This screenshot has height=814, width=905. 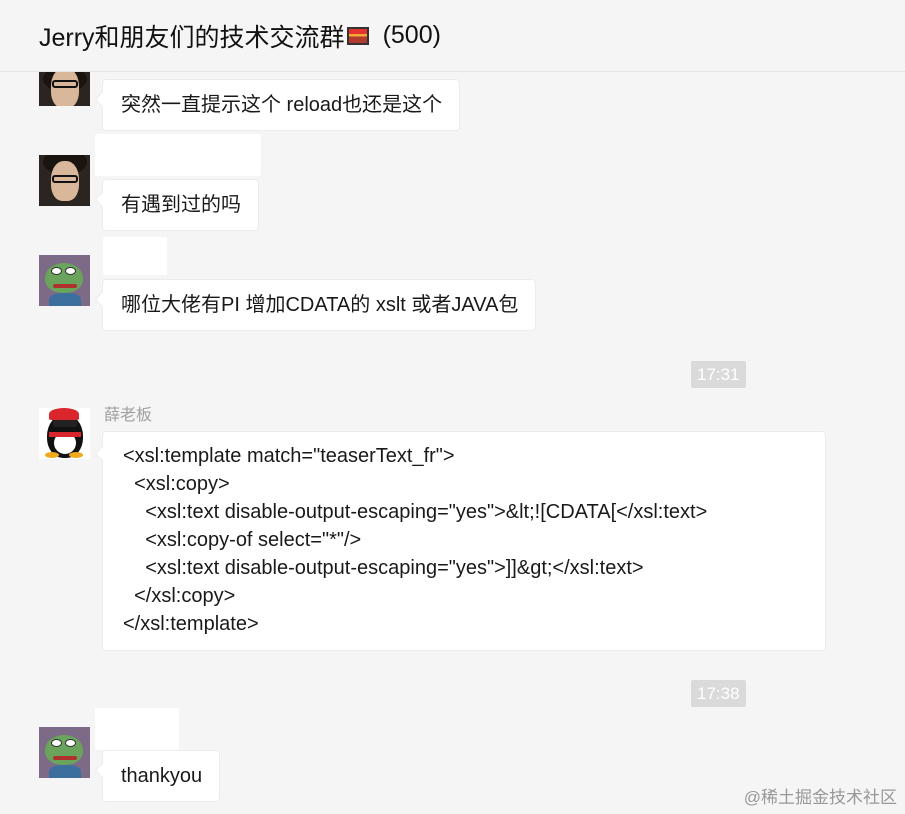 What do you see at coordinates (718, 693) in the screenshot?
I see `timestamp: 17:38` at bounding box center [718, 693].